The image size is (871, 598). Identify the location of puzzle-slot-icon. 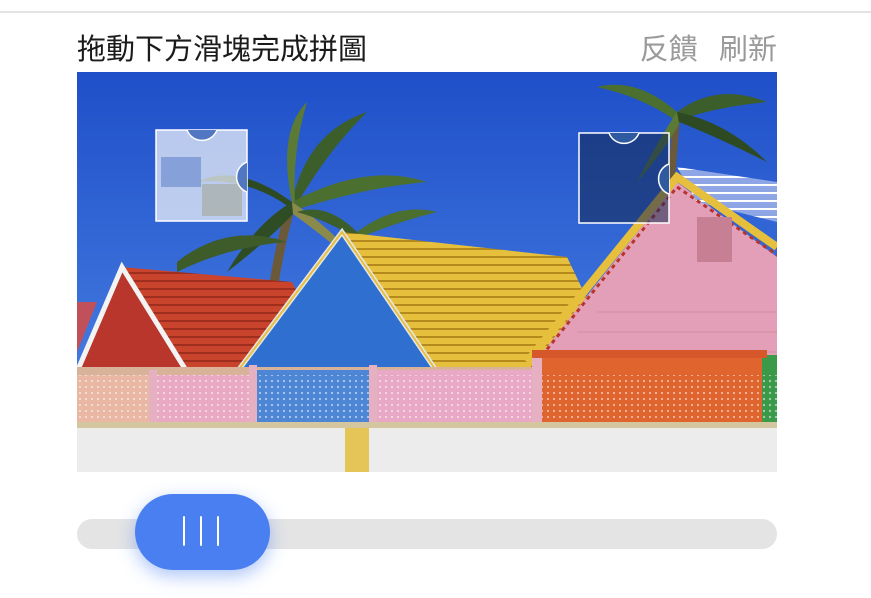
(624, 178).